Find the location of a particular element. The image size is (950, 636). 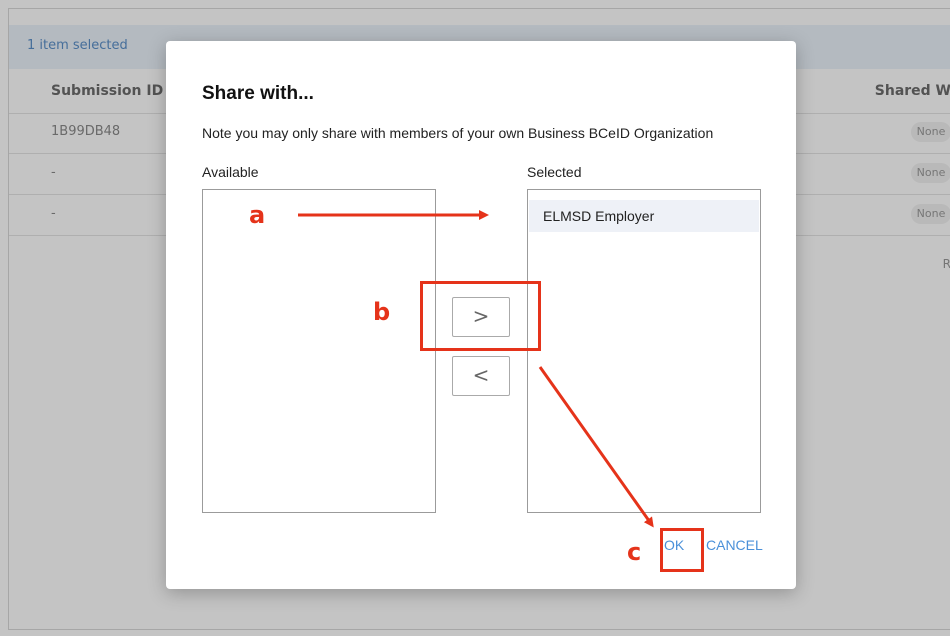

annotation-letter-b: b is located at coordinates (382, 312).